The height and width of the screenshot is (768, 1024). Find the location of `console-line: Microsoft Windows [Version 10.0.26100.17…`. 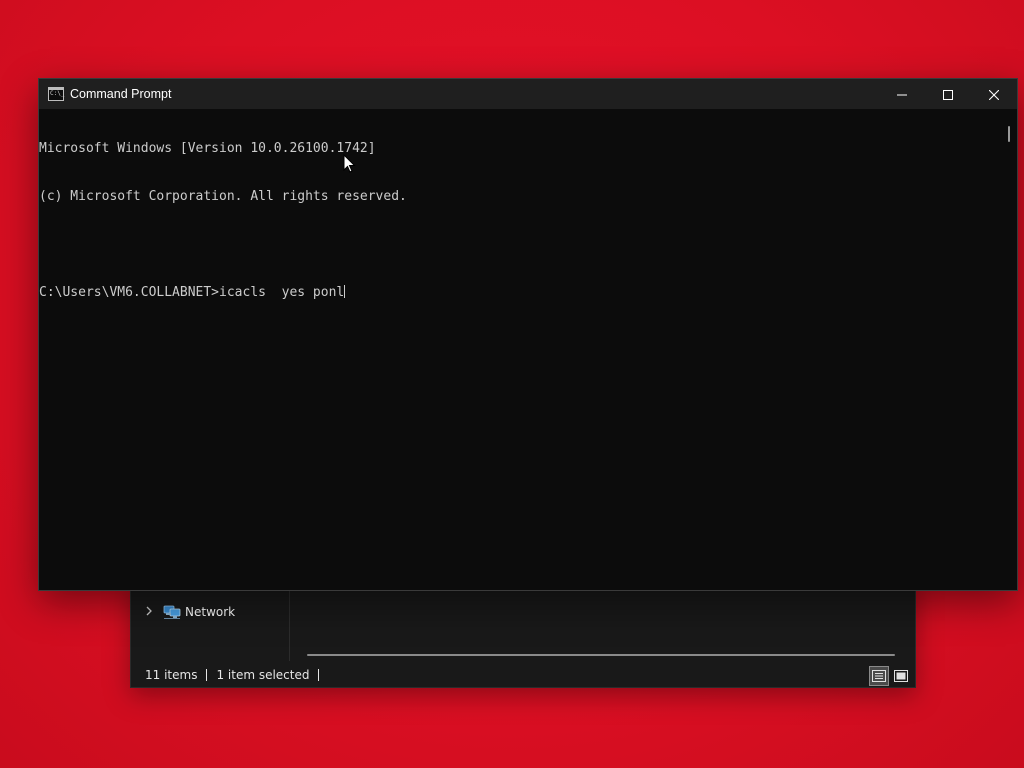

console-line: Microsoft Windows [Version 10.0.26100.17… is located at coordinates (207, 148).